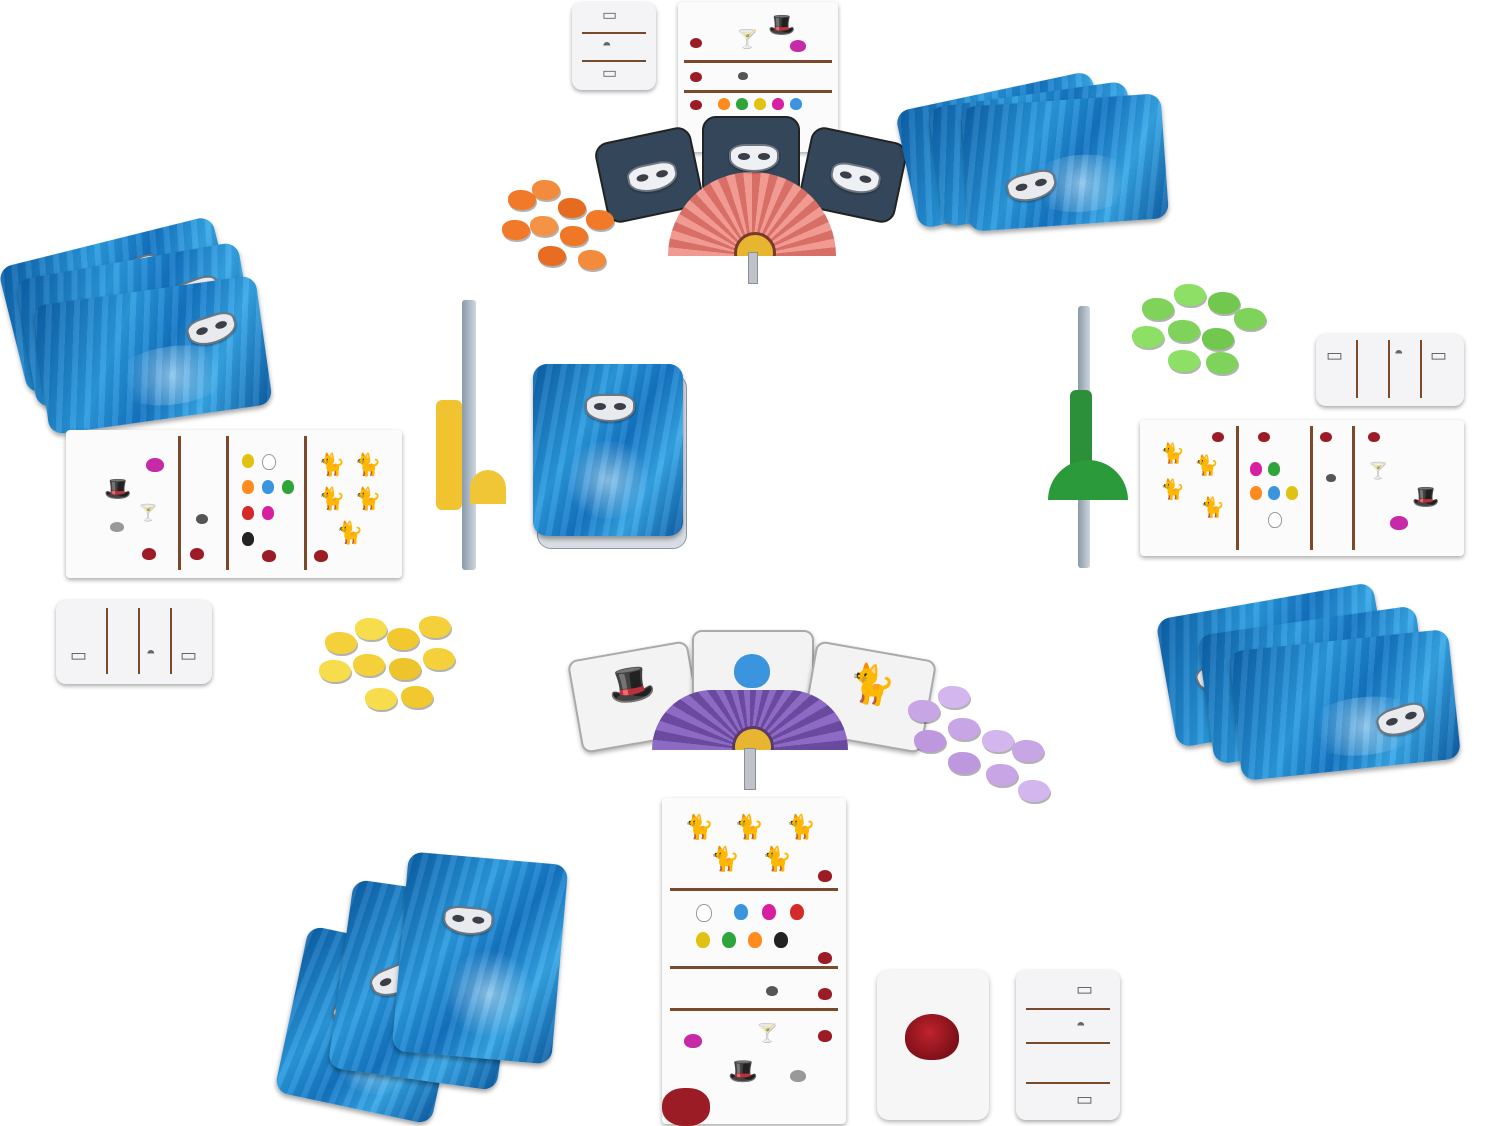  What do you see at coordinates (558, 229) in the screenshot?
I see `orange-token-pile` at bounding box center [558, 229].